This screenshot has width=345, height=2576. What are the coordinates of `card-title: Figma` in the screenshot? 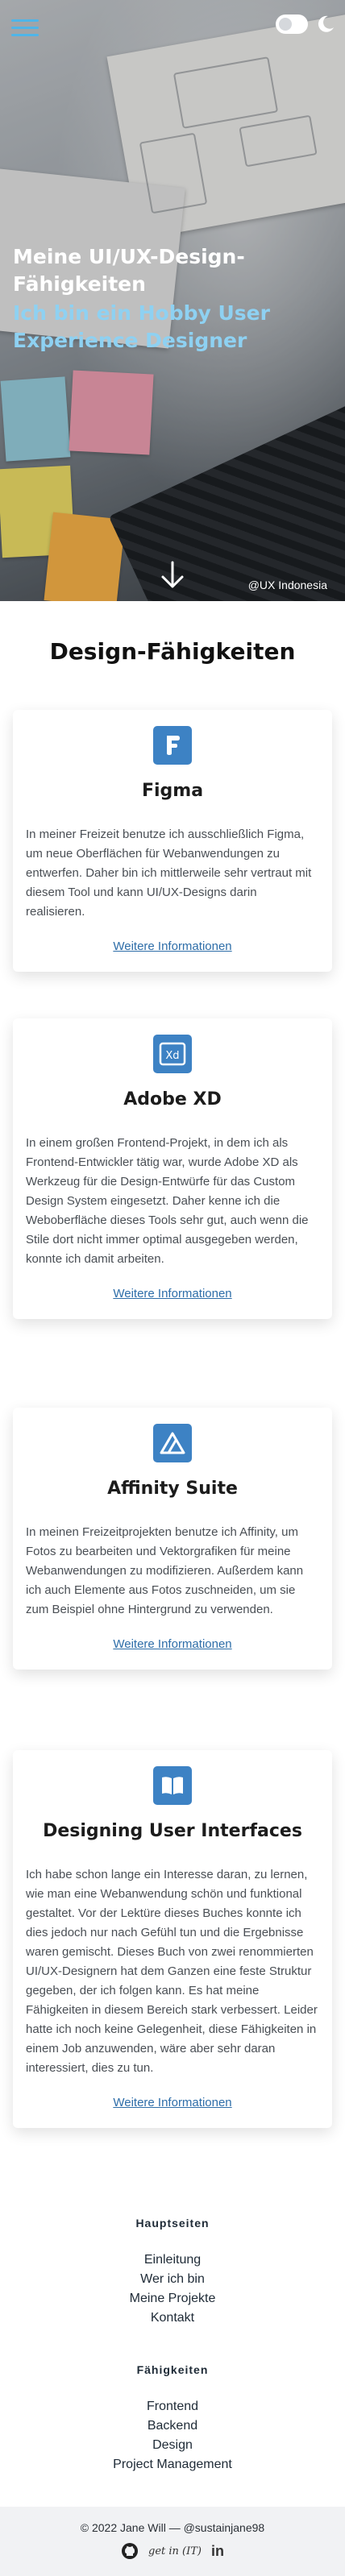 It's located at (173, 791).